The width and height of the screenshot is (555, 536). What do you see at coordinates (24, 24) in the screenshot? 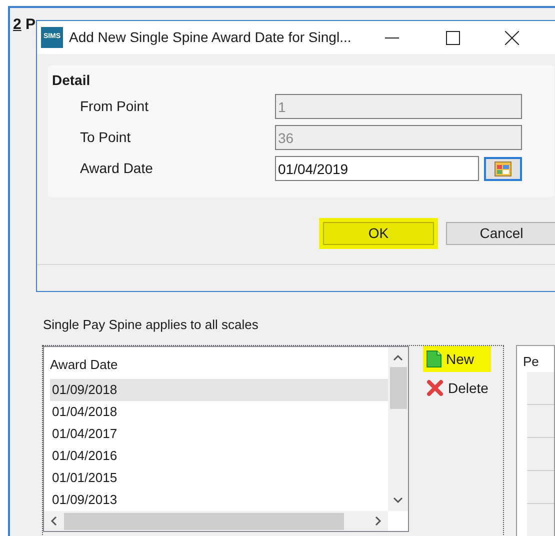
I see `window-title: 2 P` at bounding box center [24, 24].